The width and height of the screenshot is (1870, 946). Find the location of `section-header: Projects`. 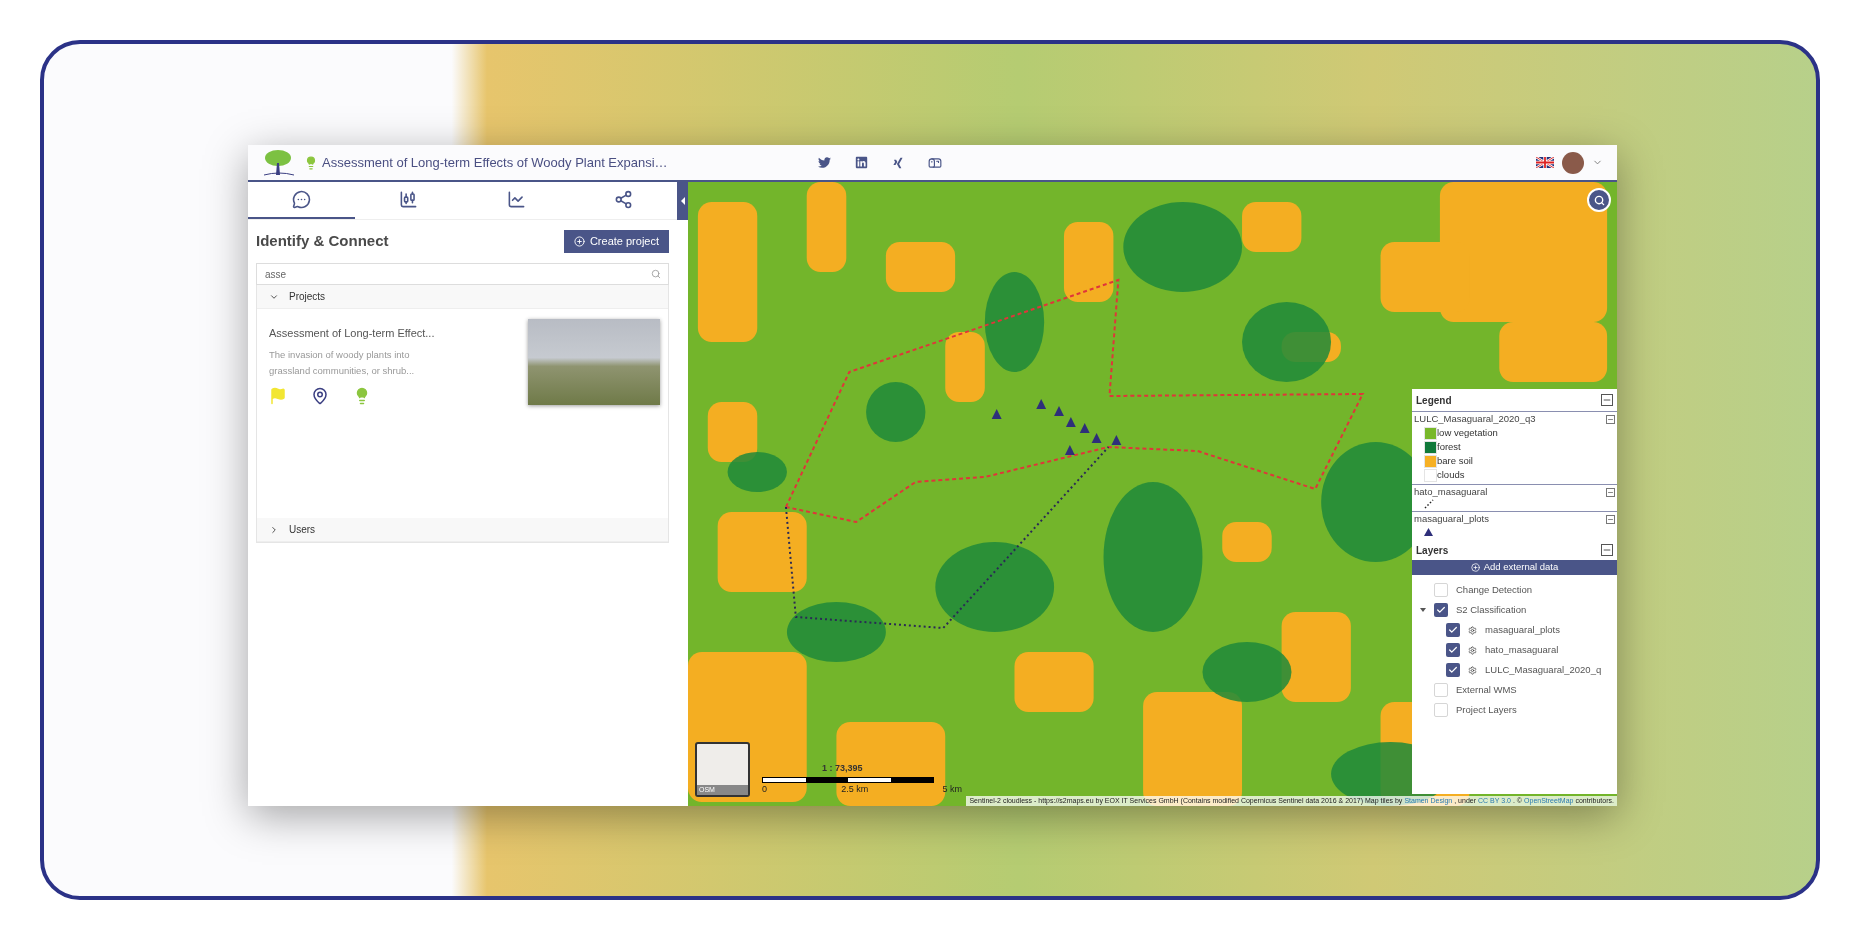

section-header: Projects is located at coordinates (462, 297).